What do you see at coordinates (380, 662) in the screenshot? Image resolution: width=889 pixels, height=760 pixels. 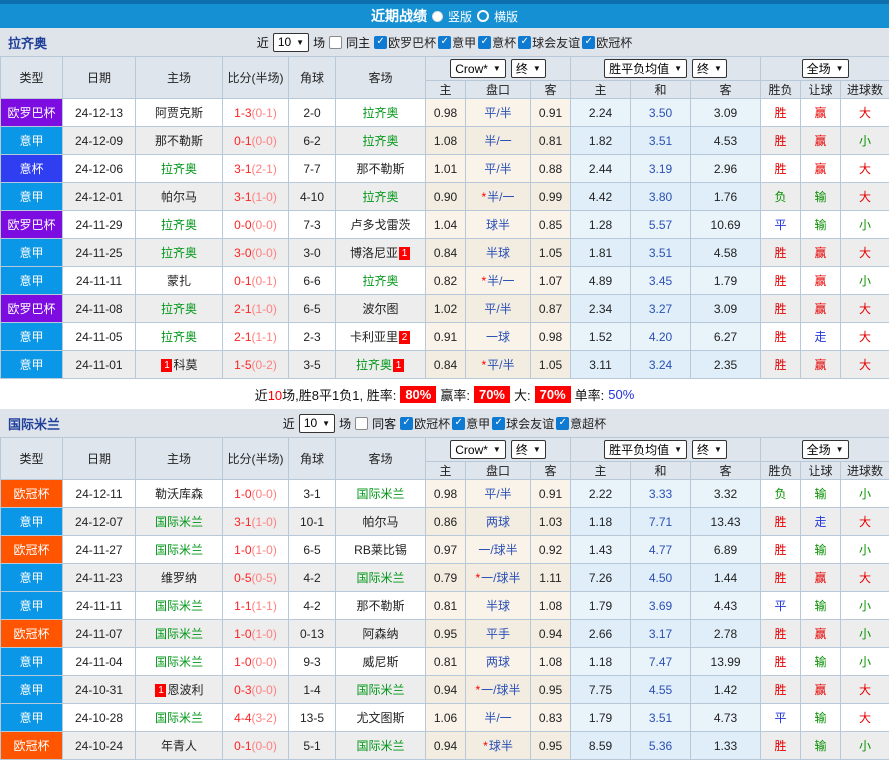 I see `team-name: 威尼斯` at bounding box center [380, 662].